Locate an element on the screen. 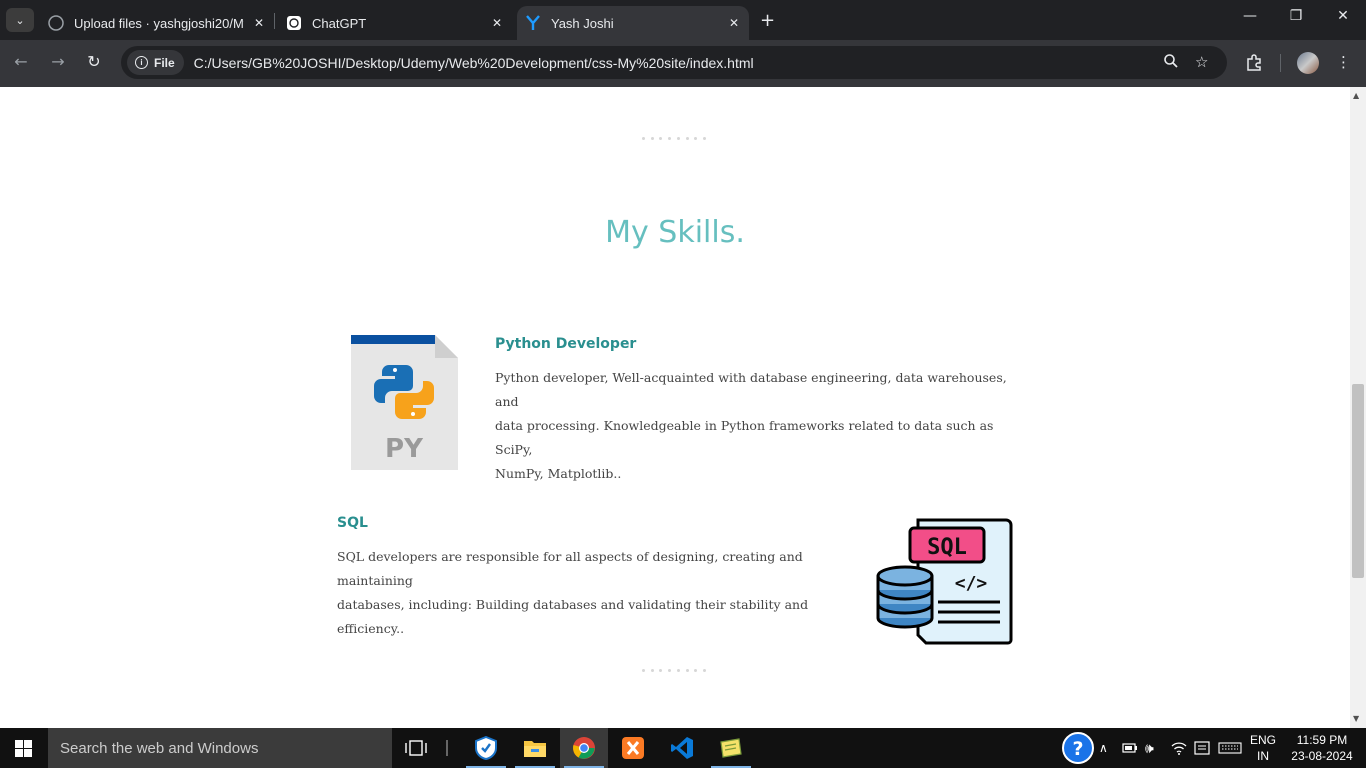 The width and height of the screenshot is (1366, 768). skill-title-python: Python Developer is located at coordinates (566, 344).